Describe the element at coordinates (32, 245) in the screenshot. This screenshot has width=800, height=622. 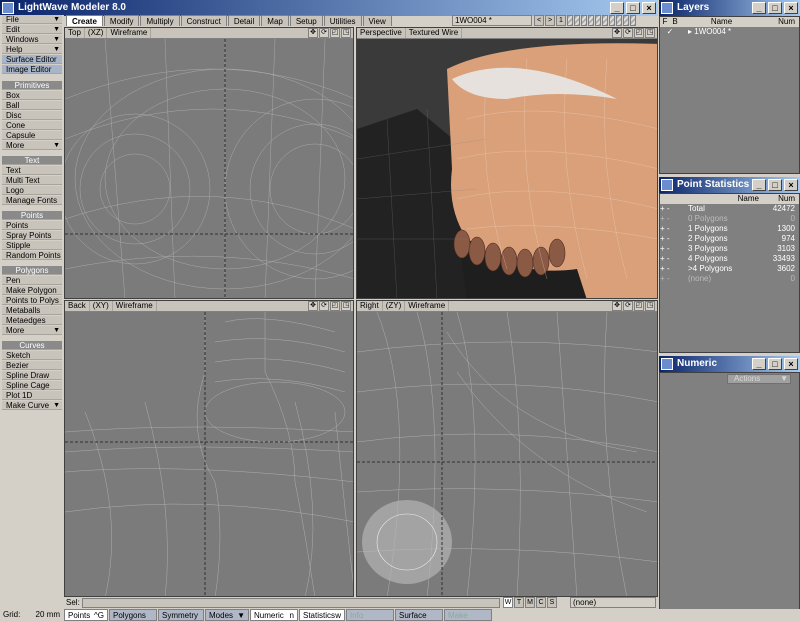
I see `stipple-button: Stipple` at that location.